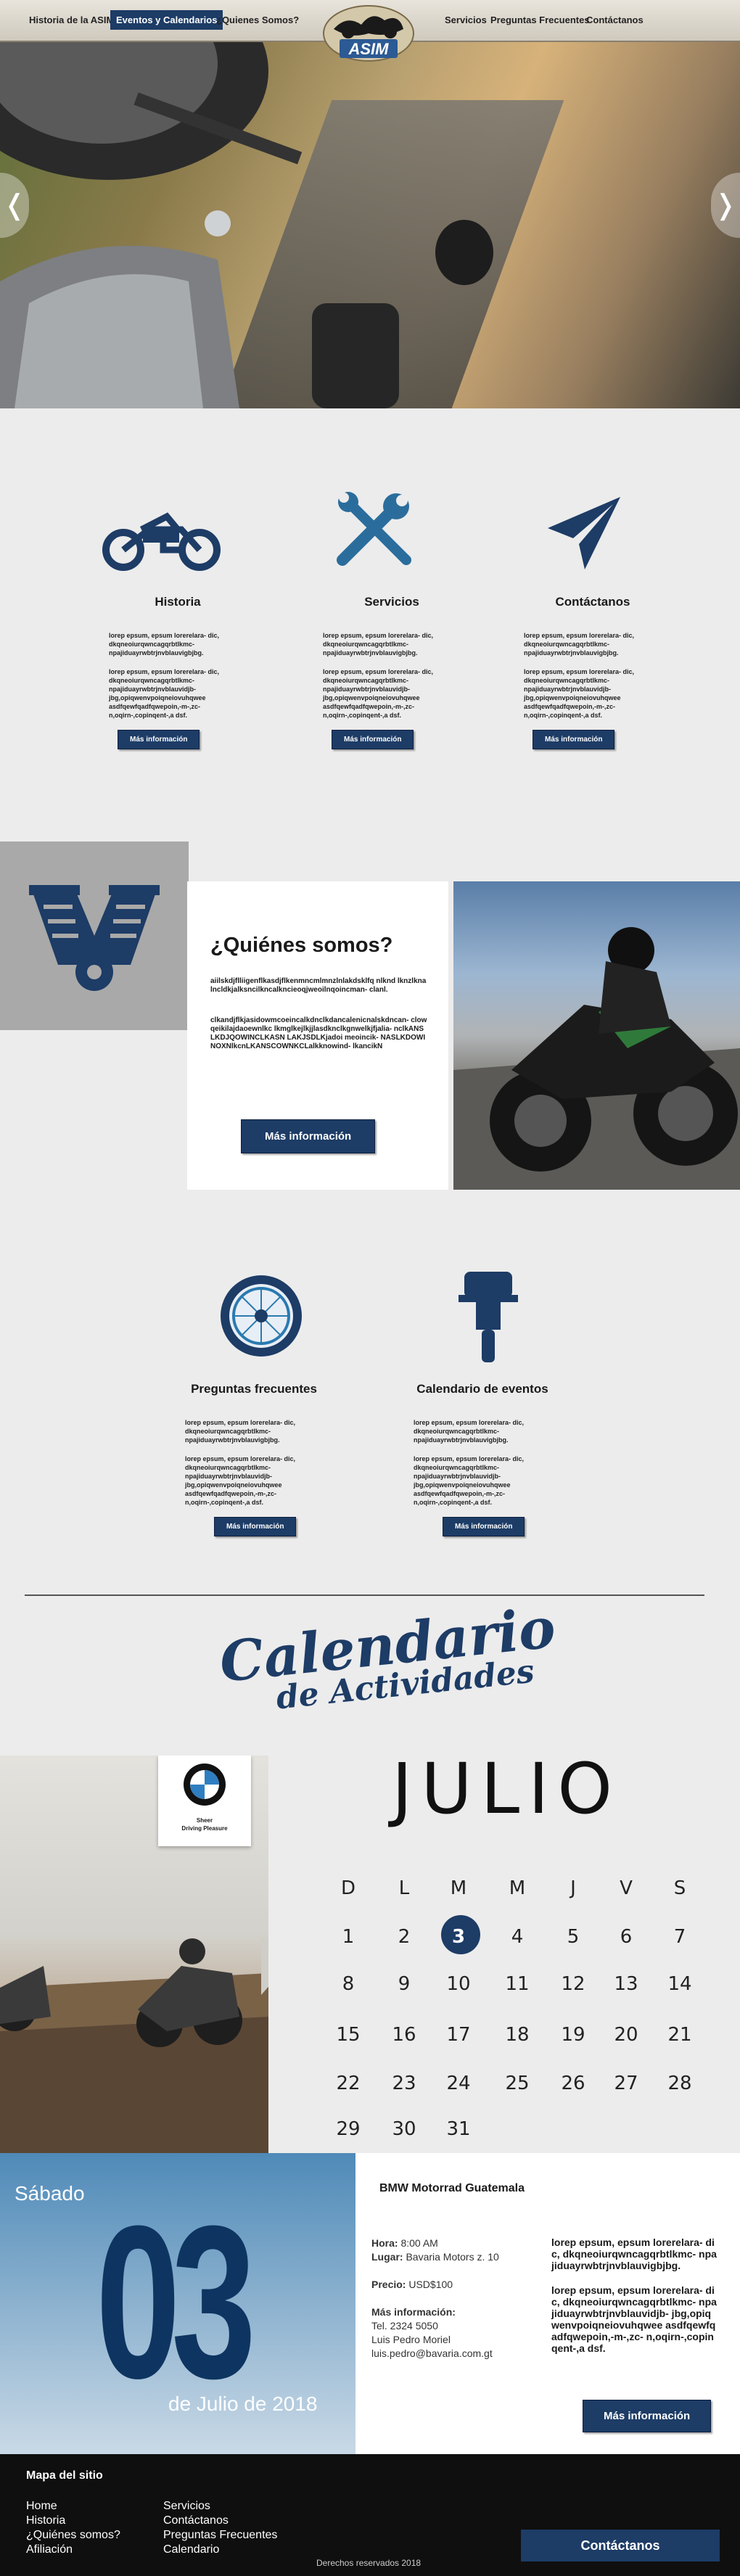 This screenshot has width=740, height=2576. What do you see at coordinates (71, 20) in the screenshot?
I see `nav-item-historia: Historia de la ASIM` at bounding box center [71, 20].